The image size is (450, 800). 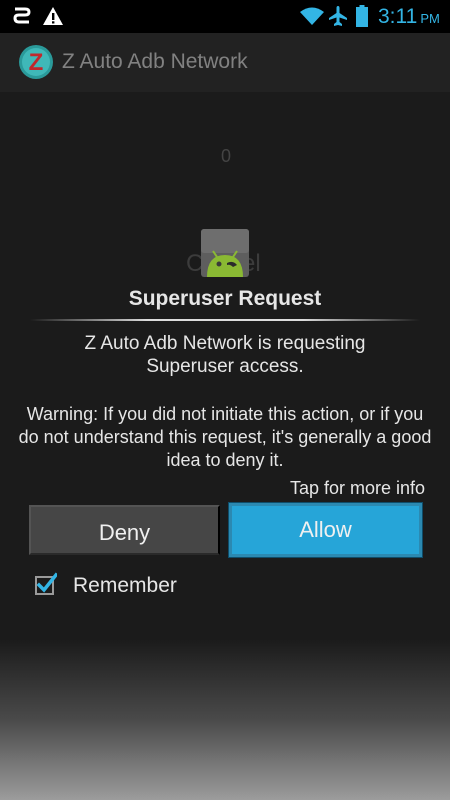 I want to click on status-clock: 3:11 PM, so click(x=409, y=16).